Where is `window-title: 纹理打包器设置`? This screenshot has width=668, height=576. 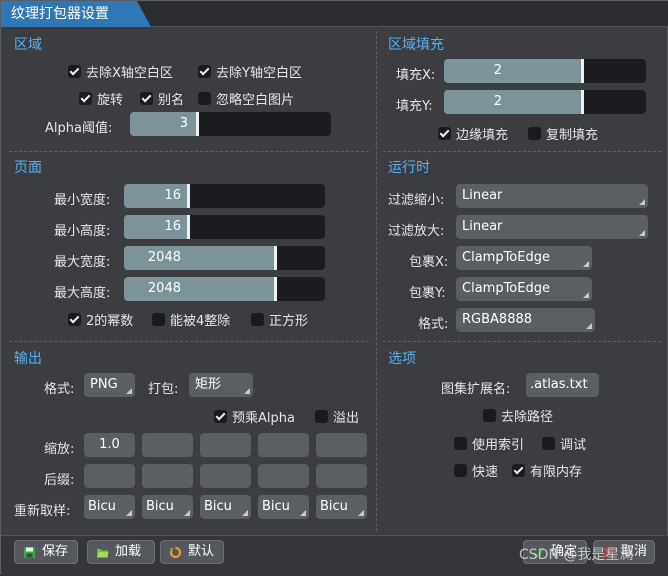
window-title: 纹理打包器设置 is located at coordinates (76, 14).